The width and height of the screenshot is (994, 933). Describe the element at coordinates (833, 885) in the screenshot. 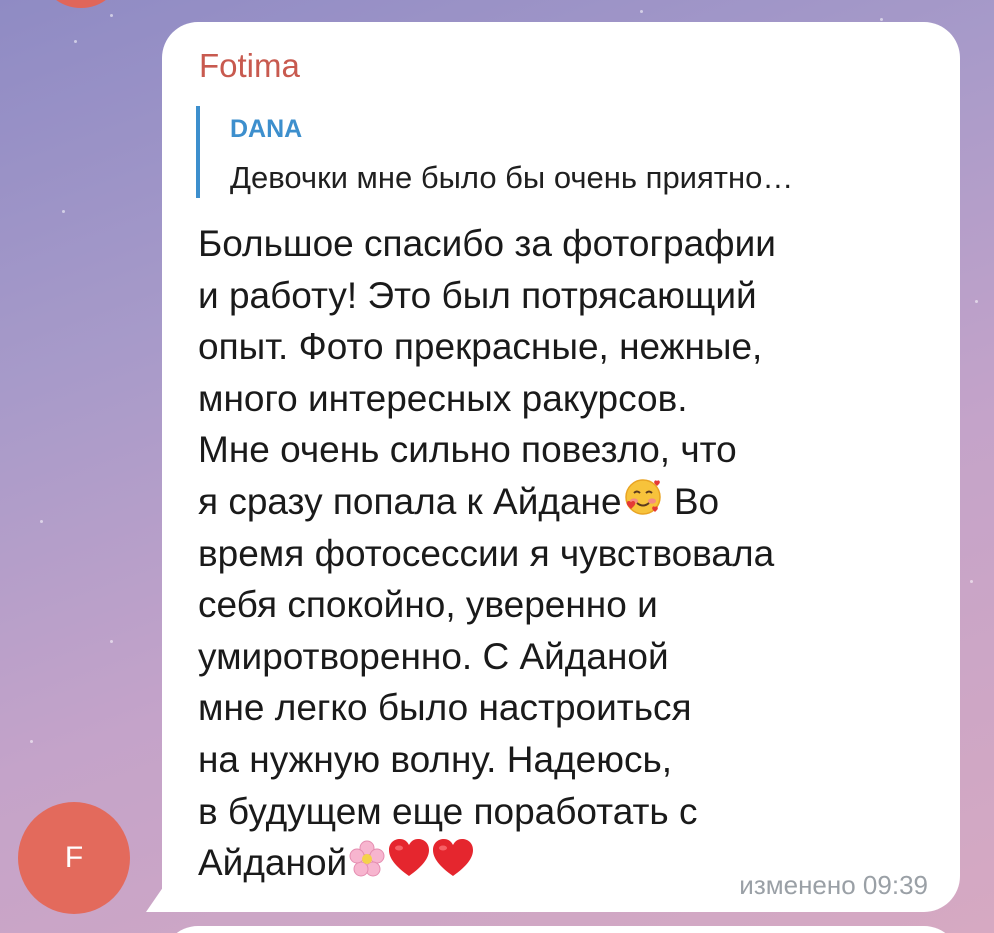

I see `message-timestamp: изменено 09:39` at that location.